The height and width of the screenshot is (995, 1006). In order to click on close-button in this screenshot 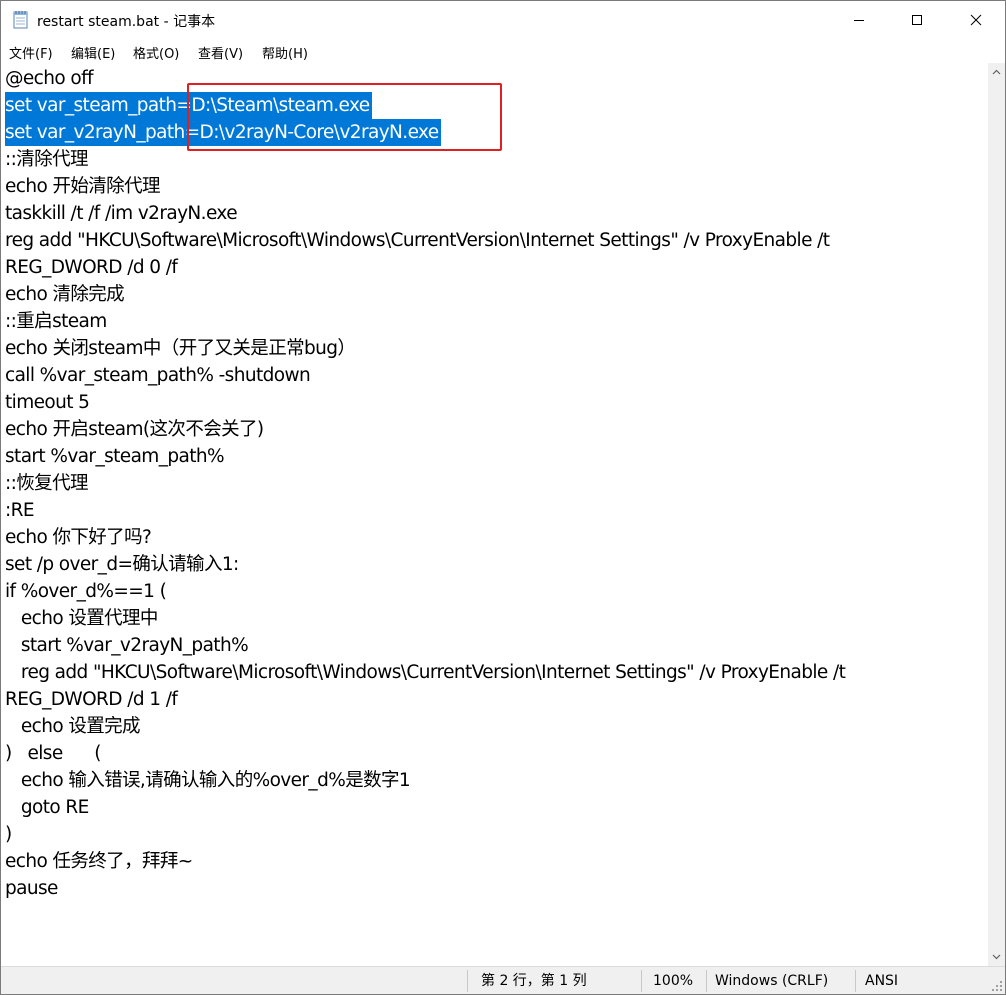, I will do `click(976, 20)`.